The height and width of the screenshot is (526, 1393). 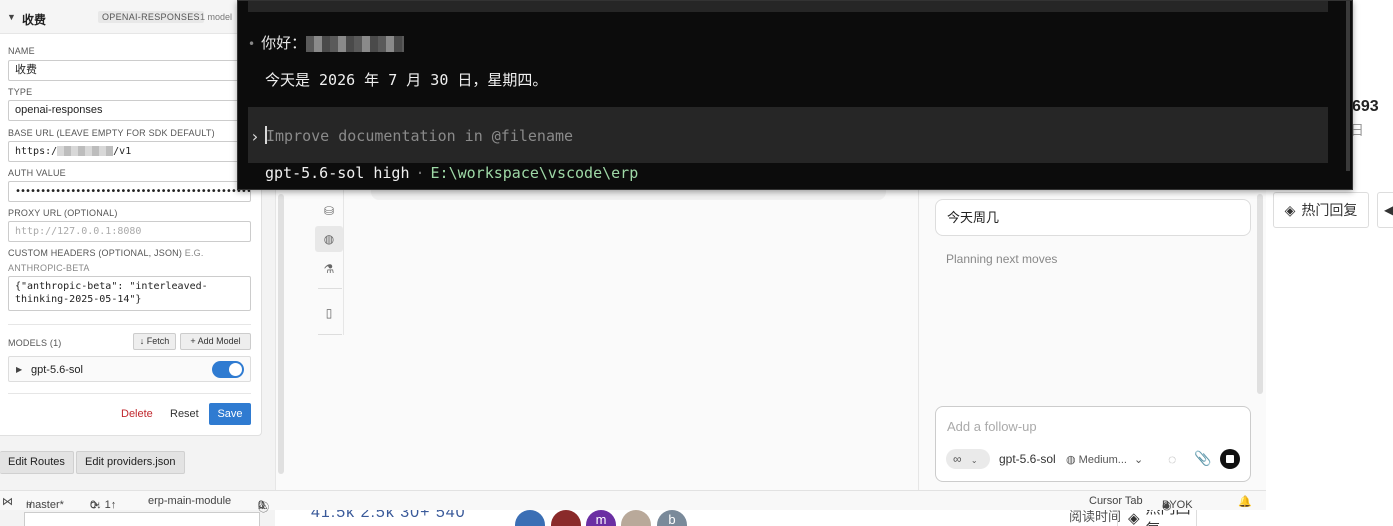 What do you see at coordinates (95, 253) in the screenshot?
I see `headers-label-text: CUSTOM HEADERS (OPTIONAL, JSON)` at bounding box center [95, 253].